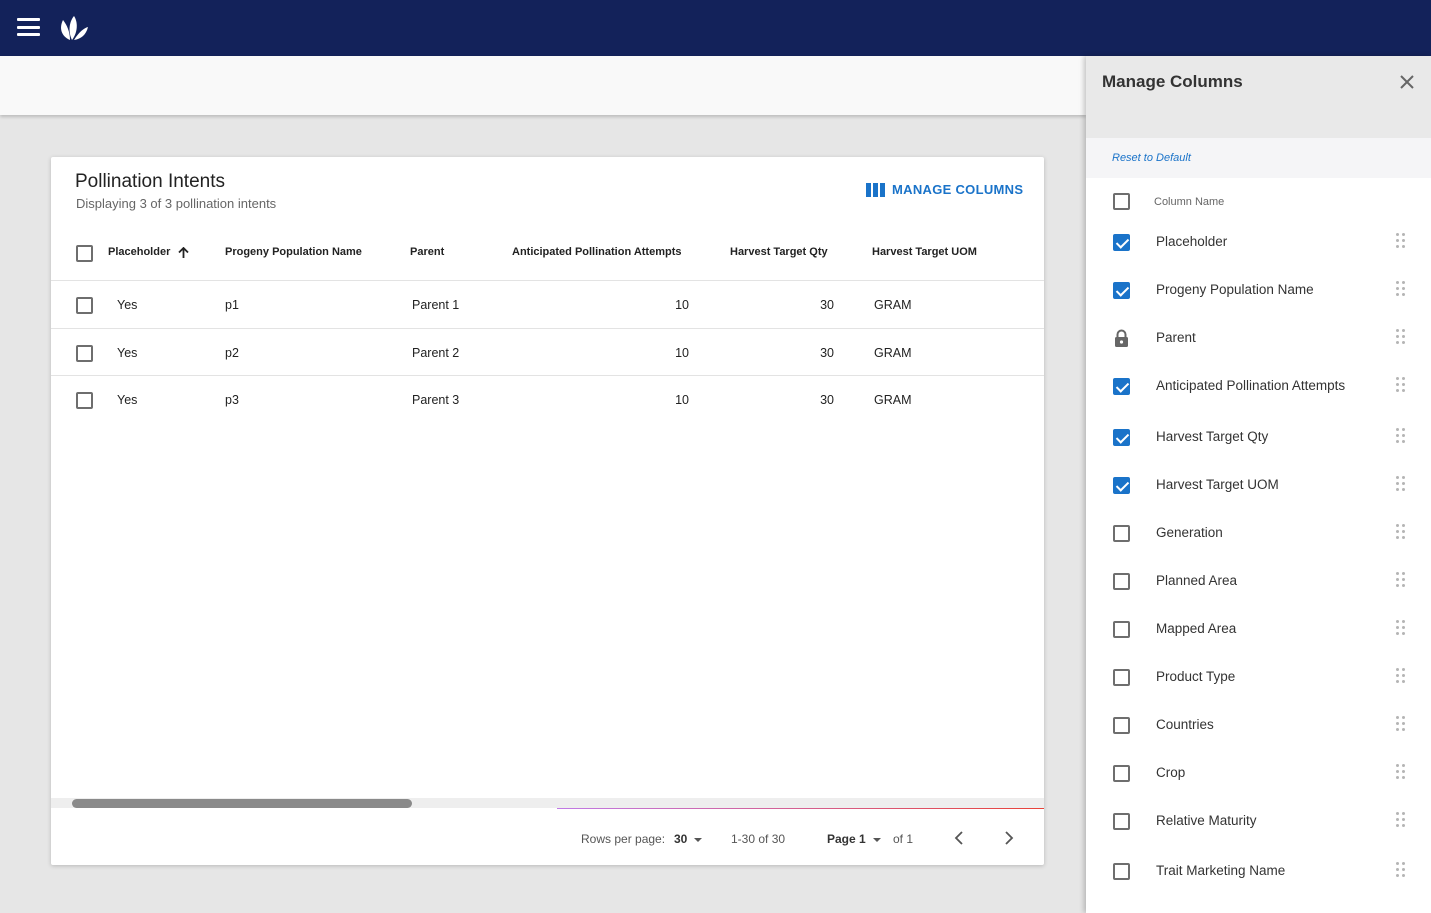 Image resolution: width=1431 pixels, height=913 pixels. What do you see at coordinates (846, 839) in the screenshot?
I see `page-select-value: Page 1` at bounding box center [846, 839].